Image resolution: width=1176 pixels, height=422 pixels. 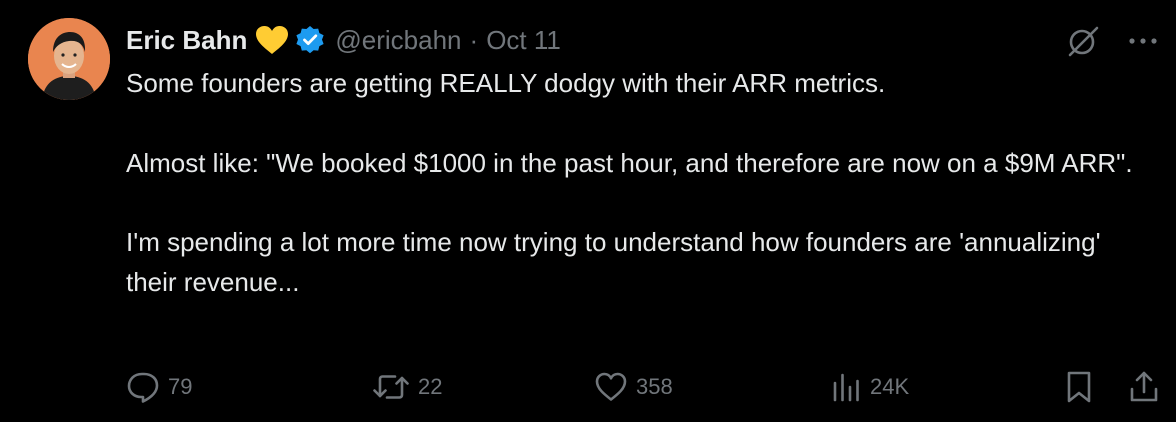 I want to click on bookmark-button, so click(x=1079, y=387).